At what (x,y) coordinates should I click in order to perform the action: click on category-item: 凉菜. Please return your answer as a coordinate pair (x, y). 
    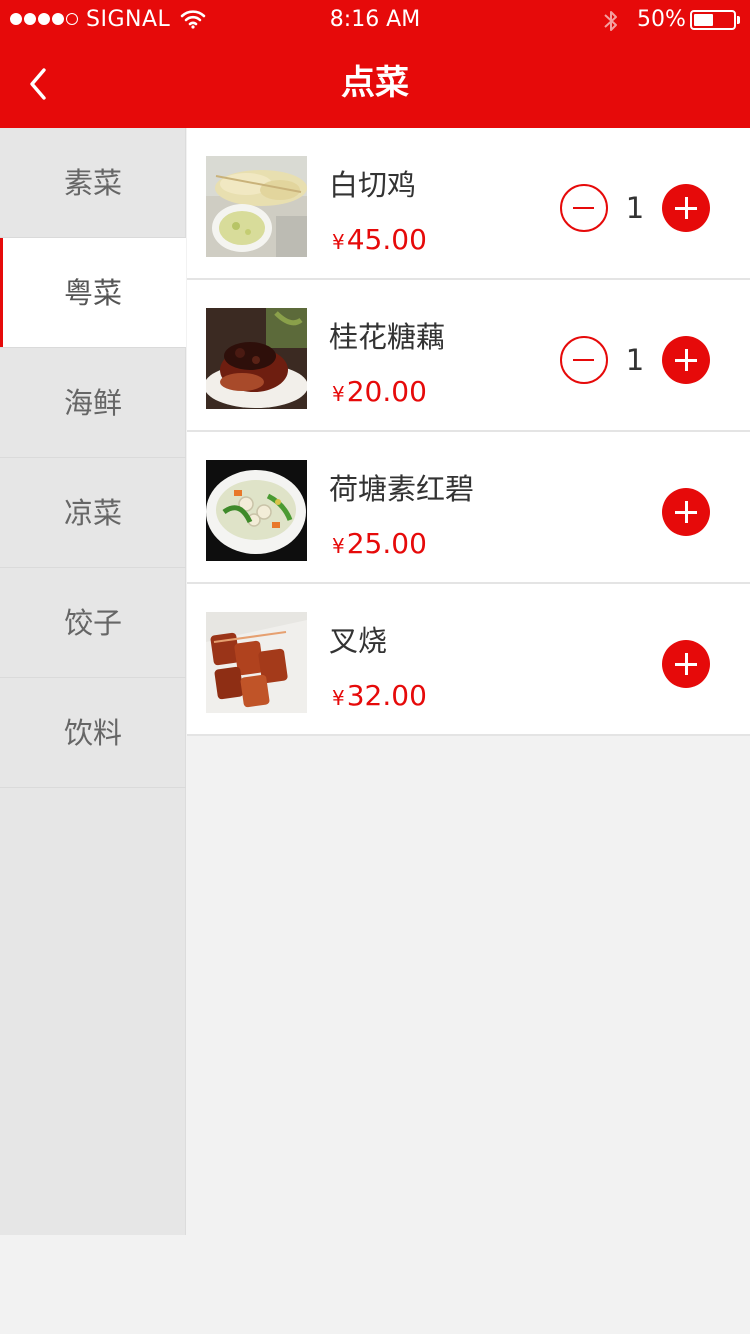
    Looking at the image, I should click on (93, 513).